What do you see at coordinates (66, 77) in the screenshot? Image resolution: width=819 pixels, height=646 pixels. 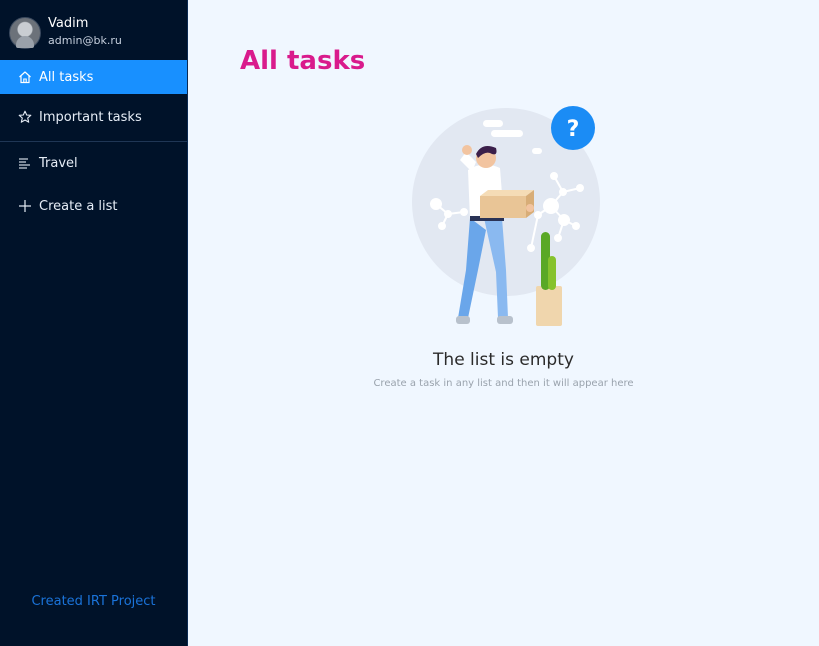 I see `sidebar-item-label: All tasks` at bounding box center [66, 77].